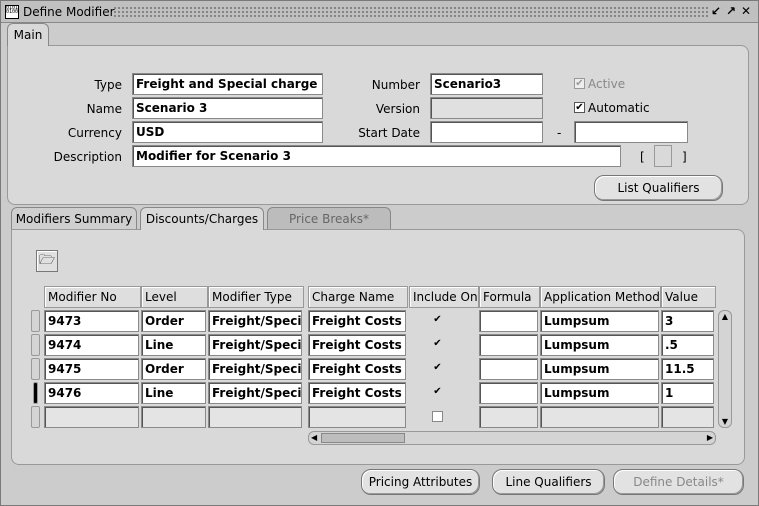 The width and height of the screenshot is (759, 506). I want to click on automatic-checkbox: ✔, so click(579, 107).